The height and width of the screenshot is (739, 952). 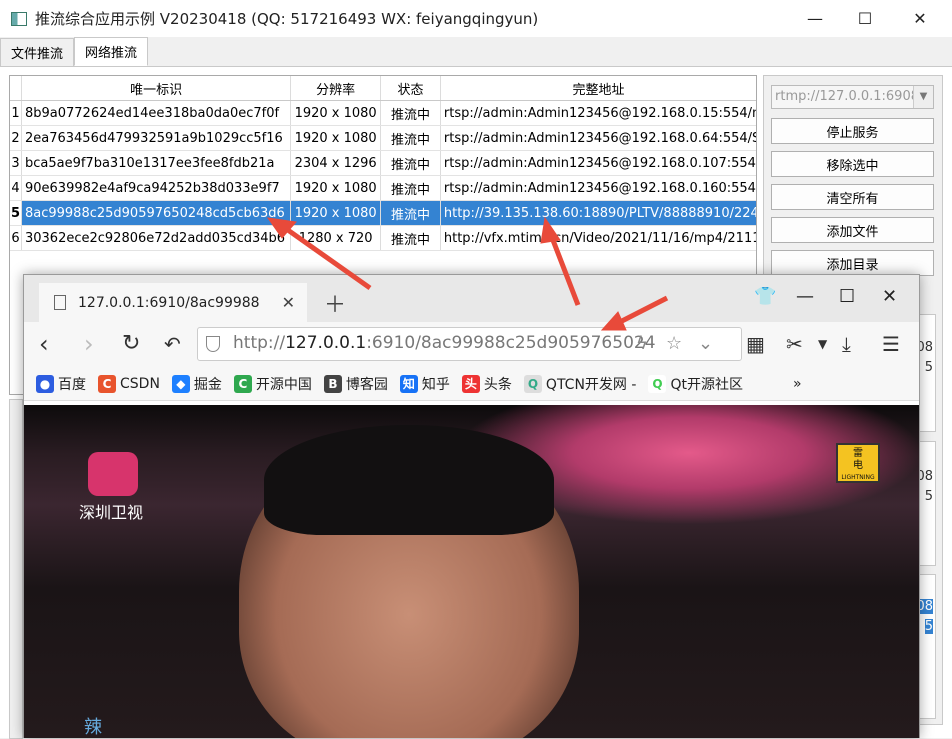 What do you see at coordinates (157, 188) in the screenshot?
I see `cell-id: 90e639982e4af9ca94252b38d033e9f7` at bounding box center [157, 188].